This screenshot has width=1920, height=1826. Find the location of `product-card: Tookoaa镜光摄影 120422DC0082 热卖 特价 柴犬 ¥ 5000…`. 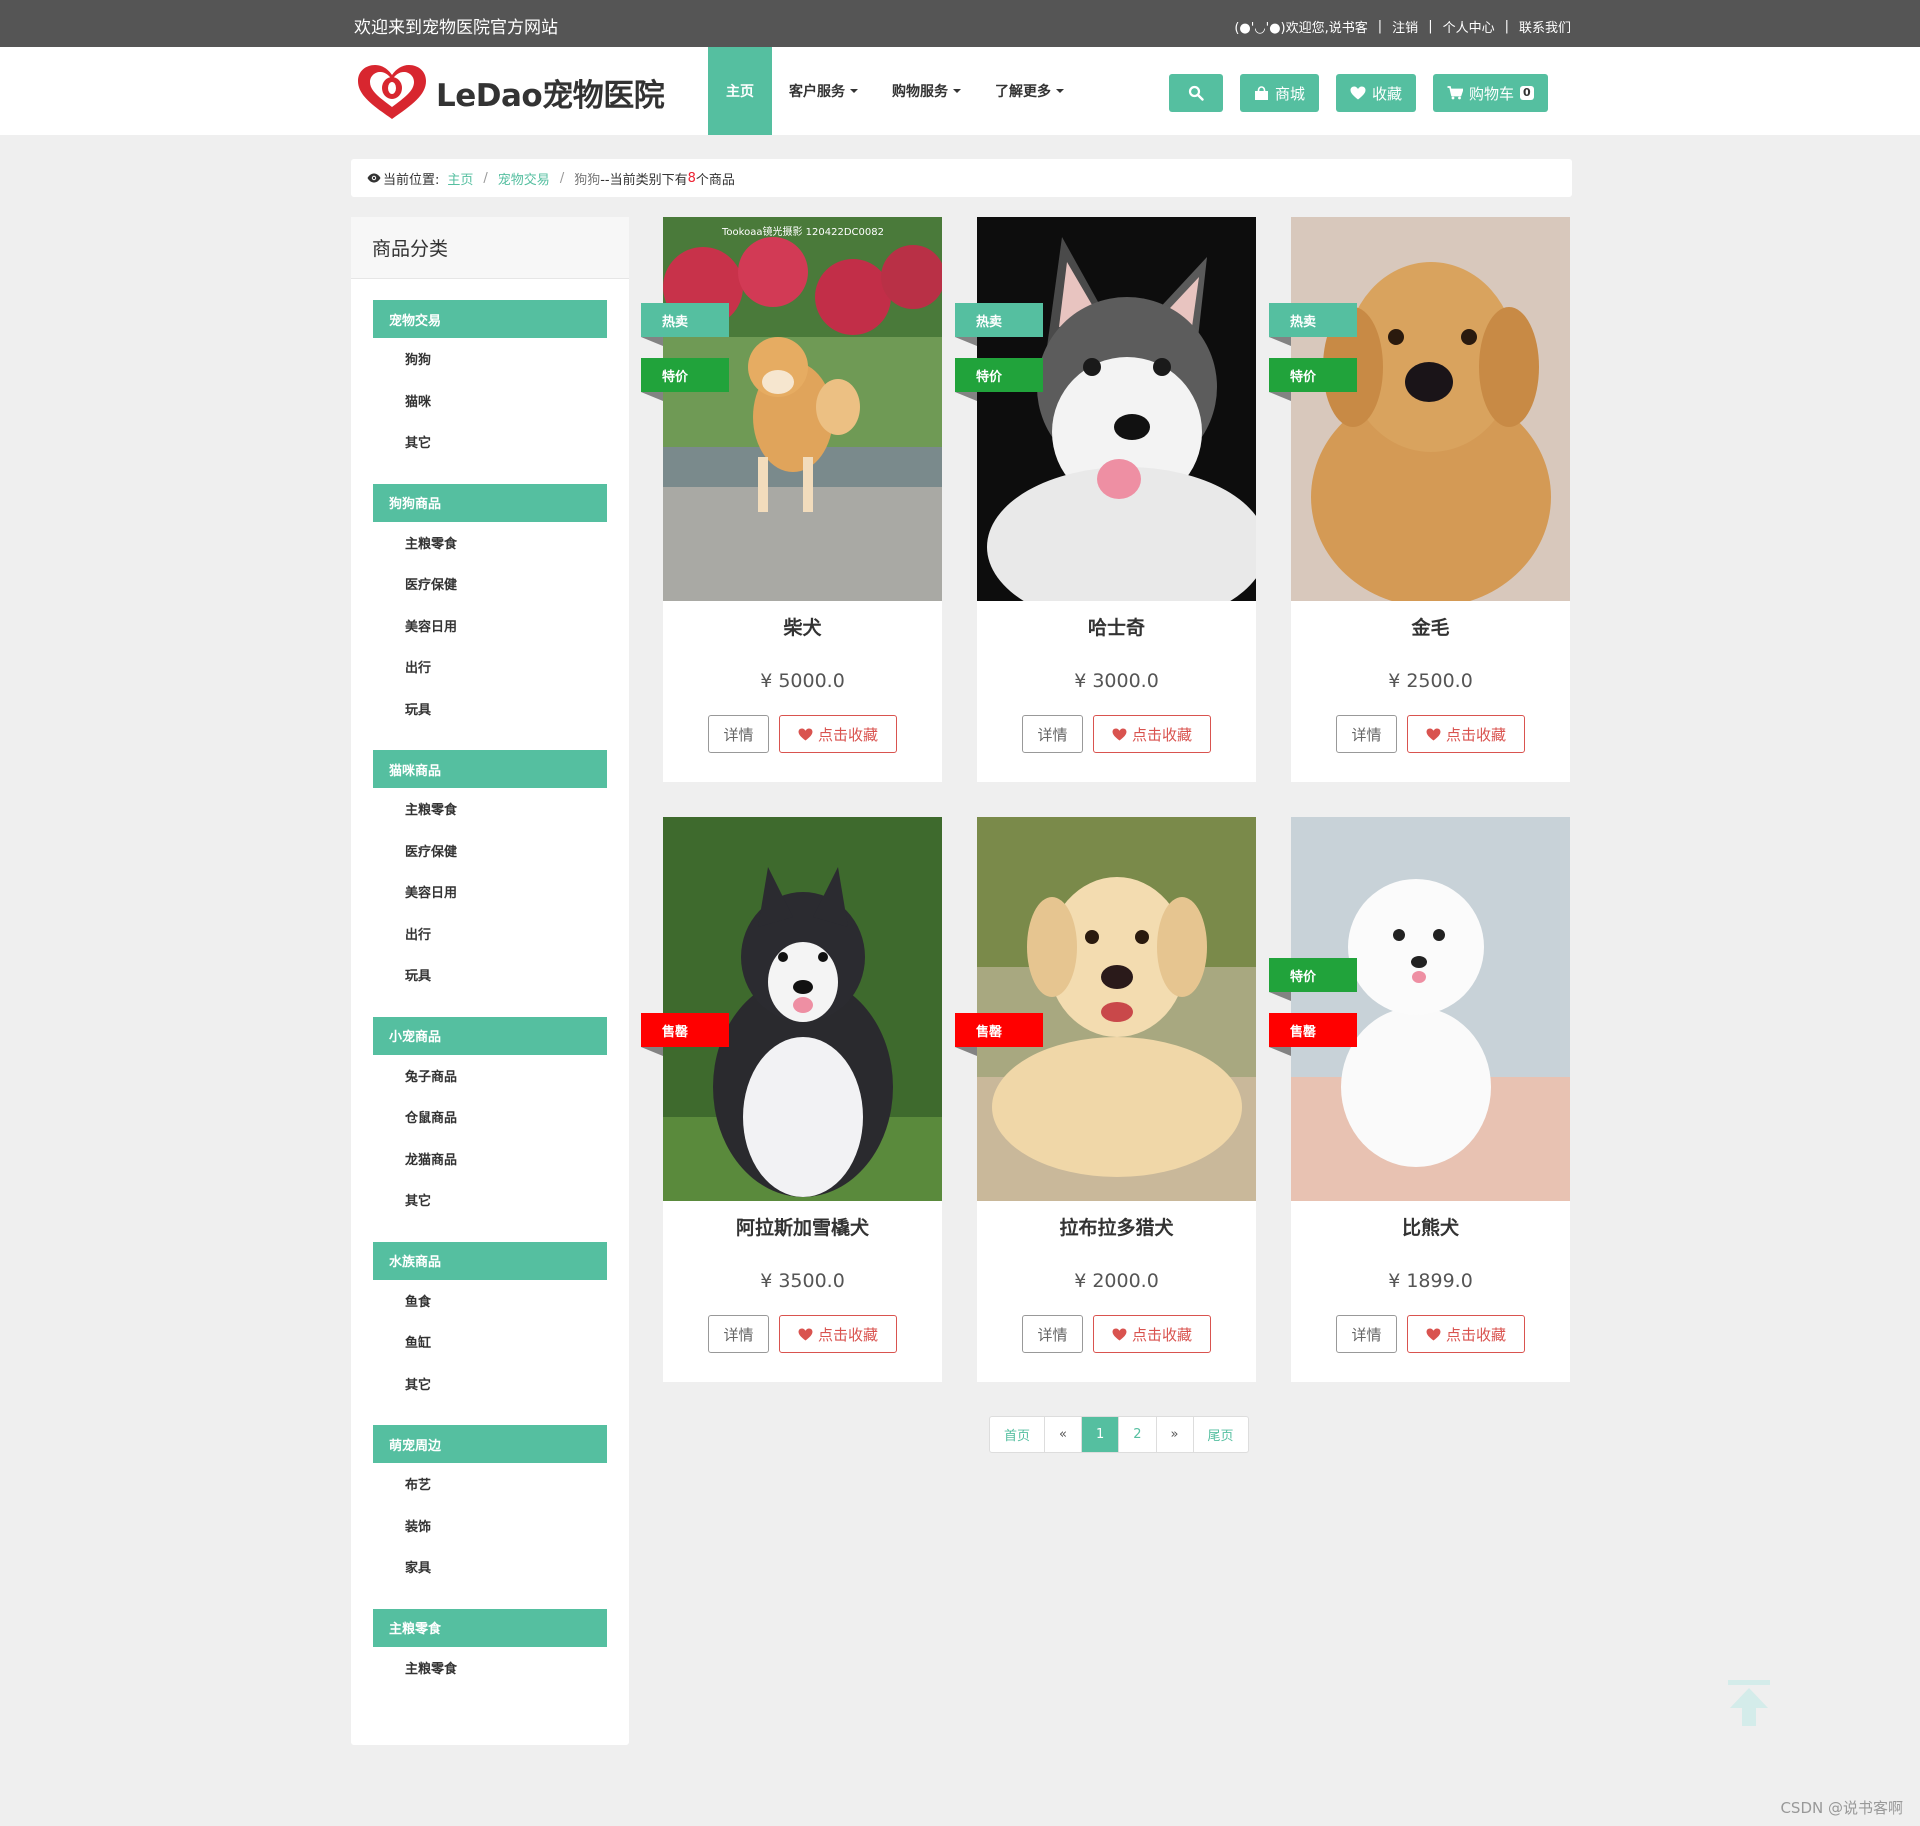

product-card: Tookoaa镜光摄影 120422DC0082 热卖 特价 柴犬 ¥ 5000… is located at coordinates (791, 499).